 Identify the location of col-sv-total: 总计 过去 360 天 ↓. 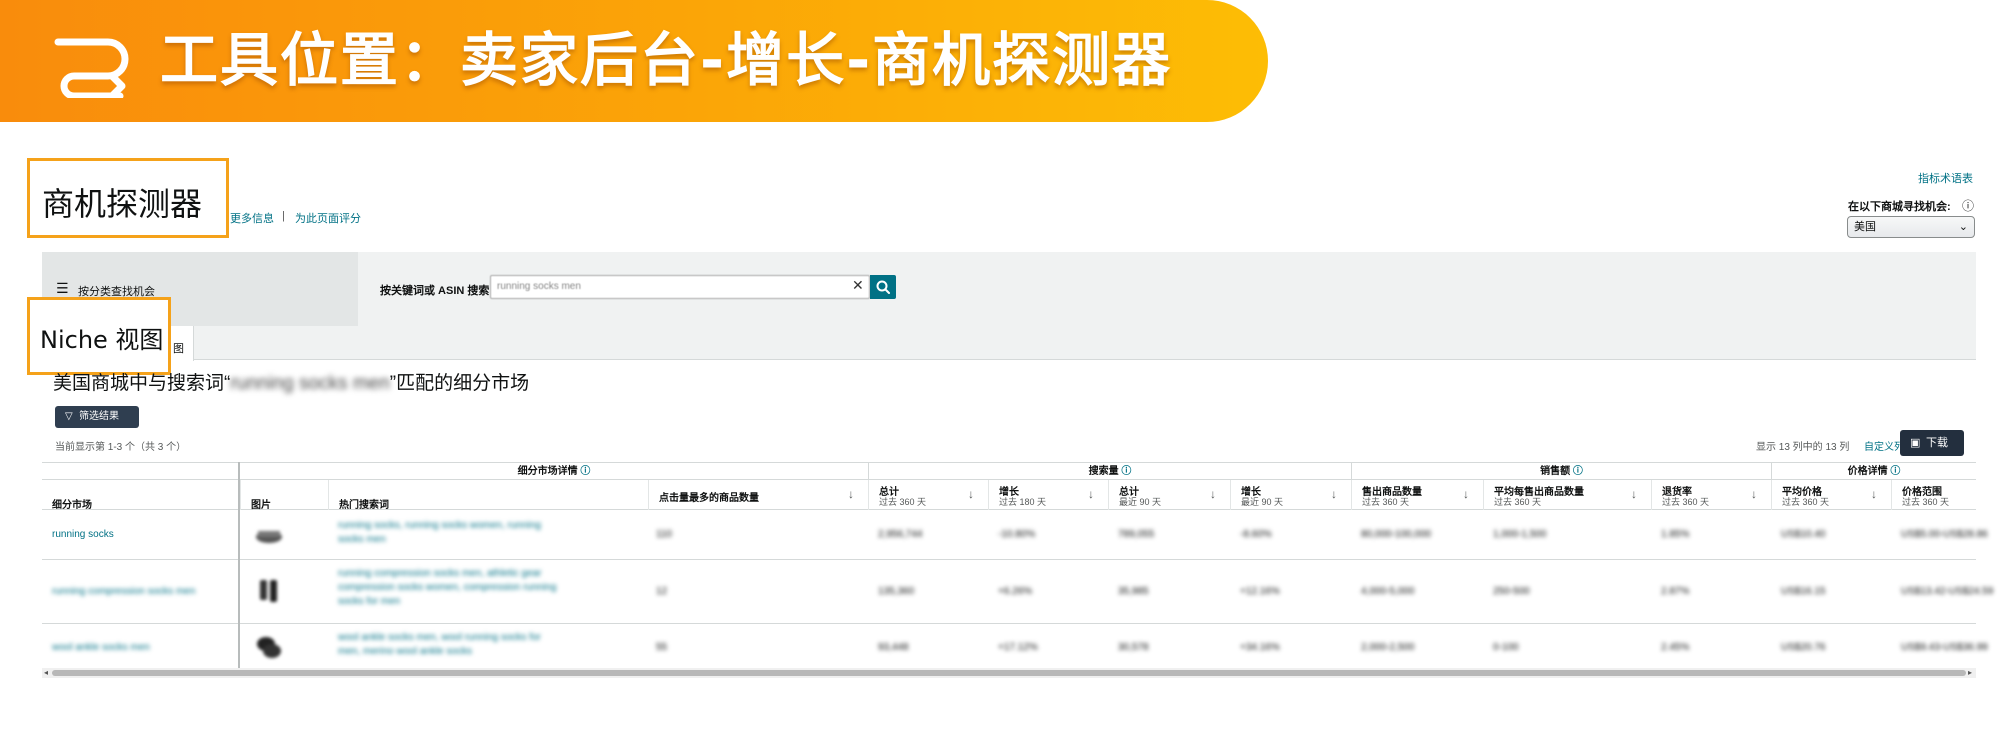
(928, 495).